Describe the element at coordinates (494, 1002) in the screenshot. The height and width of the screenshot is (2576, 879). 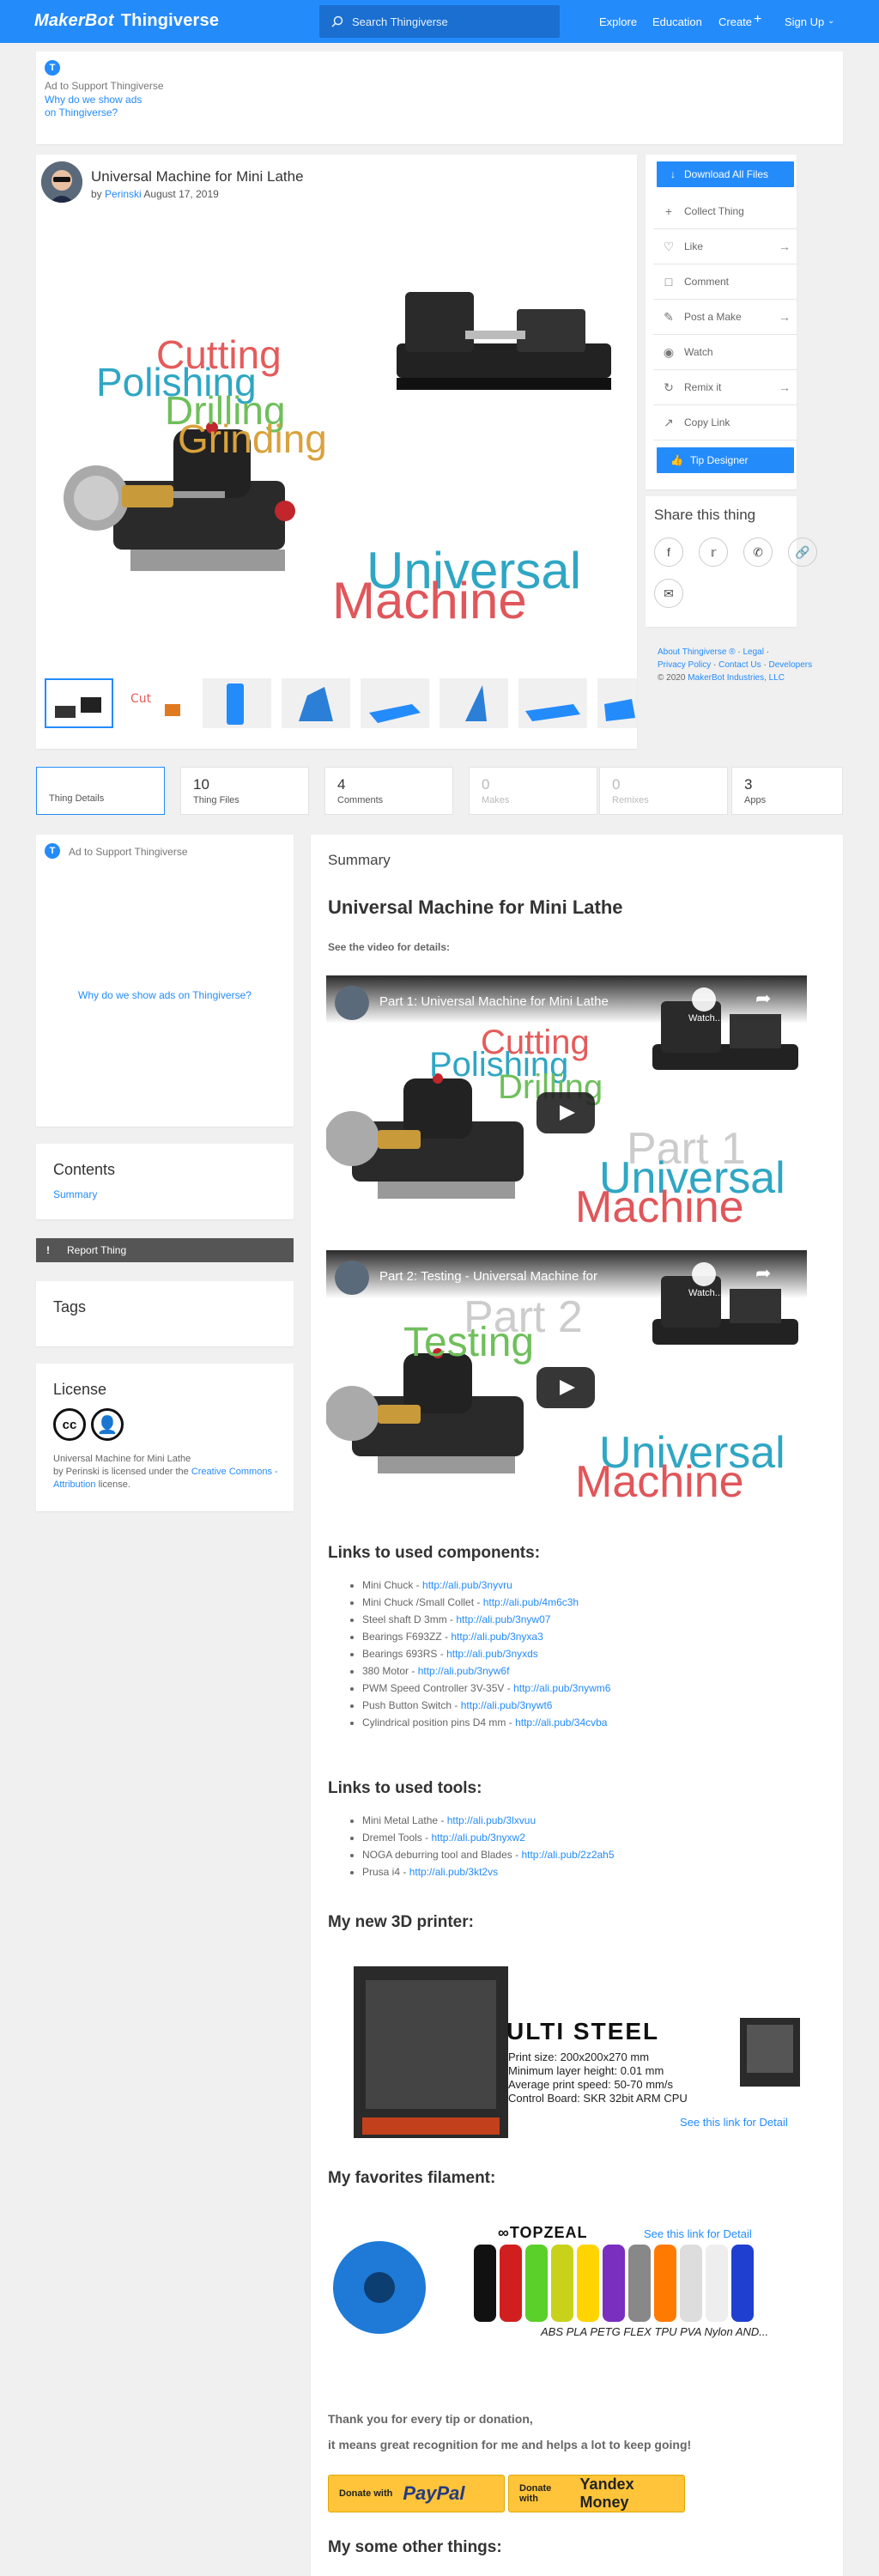
I see `video1-title: Part 1: Universal Machine for Mini Lathe` at that location.